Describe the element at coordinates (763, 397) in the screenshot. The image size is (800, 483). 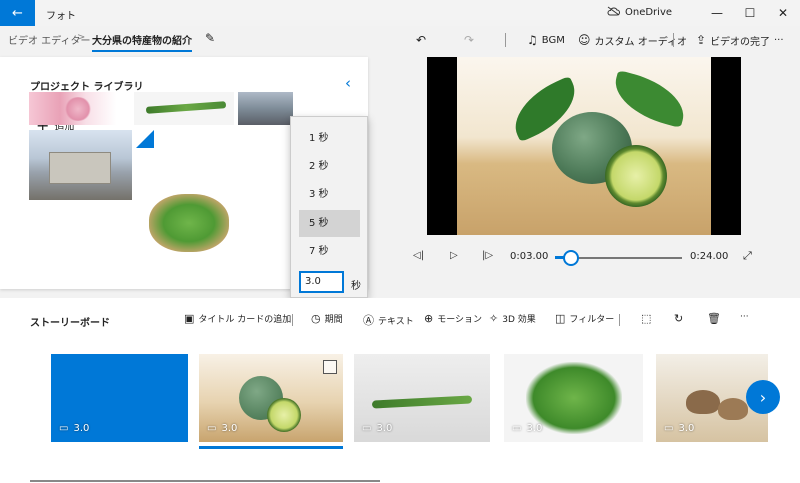
I see `scroll-next-button: ›` at that location.